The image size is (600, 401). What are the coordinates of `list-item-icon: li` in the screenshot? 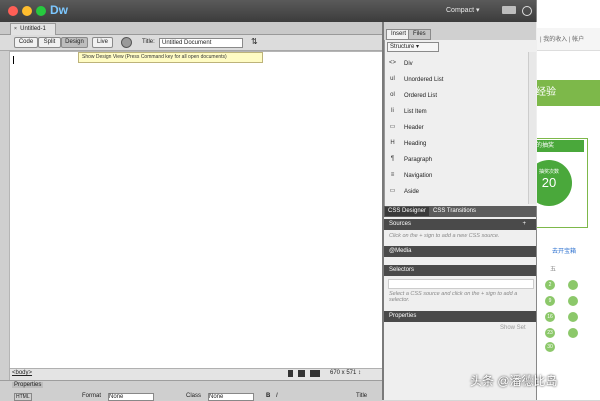 It's located at (392, 111).